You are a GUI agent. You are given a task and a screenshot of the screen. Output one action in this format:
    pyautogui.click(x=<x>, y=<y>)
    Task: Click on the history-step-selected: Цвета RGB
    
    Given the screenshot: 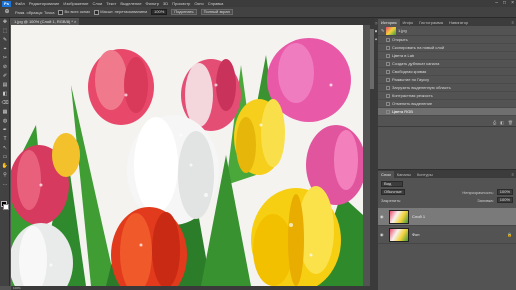 What is the action you would take?
    pyautogui.click(x=447, y=112)
    